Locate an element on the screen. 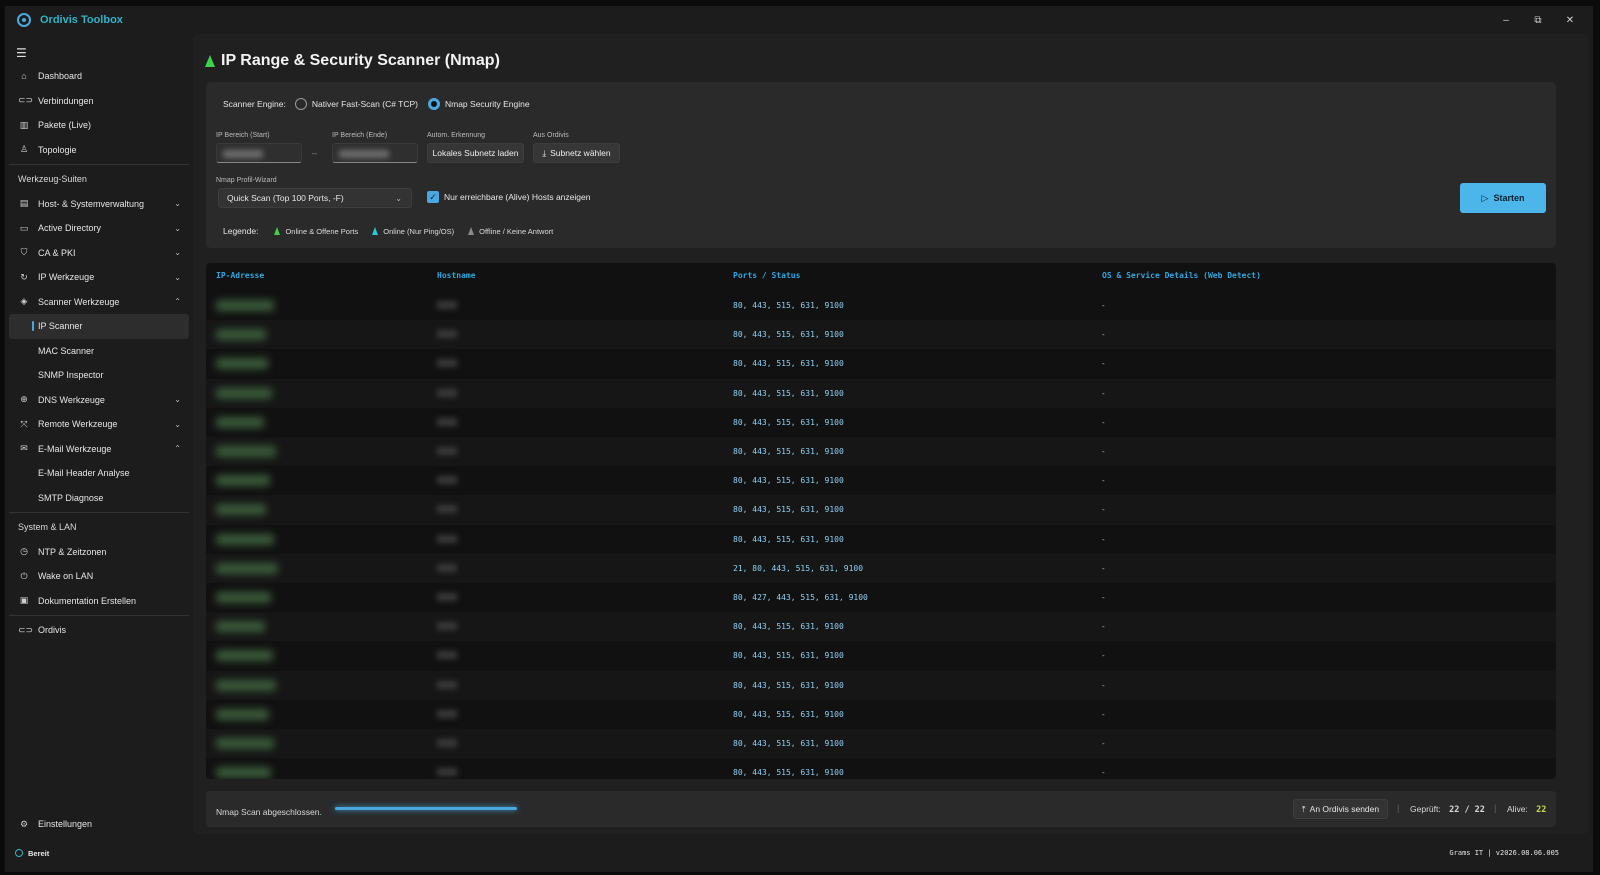  server-icon: ▤ is located at coordinates (24, 203).